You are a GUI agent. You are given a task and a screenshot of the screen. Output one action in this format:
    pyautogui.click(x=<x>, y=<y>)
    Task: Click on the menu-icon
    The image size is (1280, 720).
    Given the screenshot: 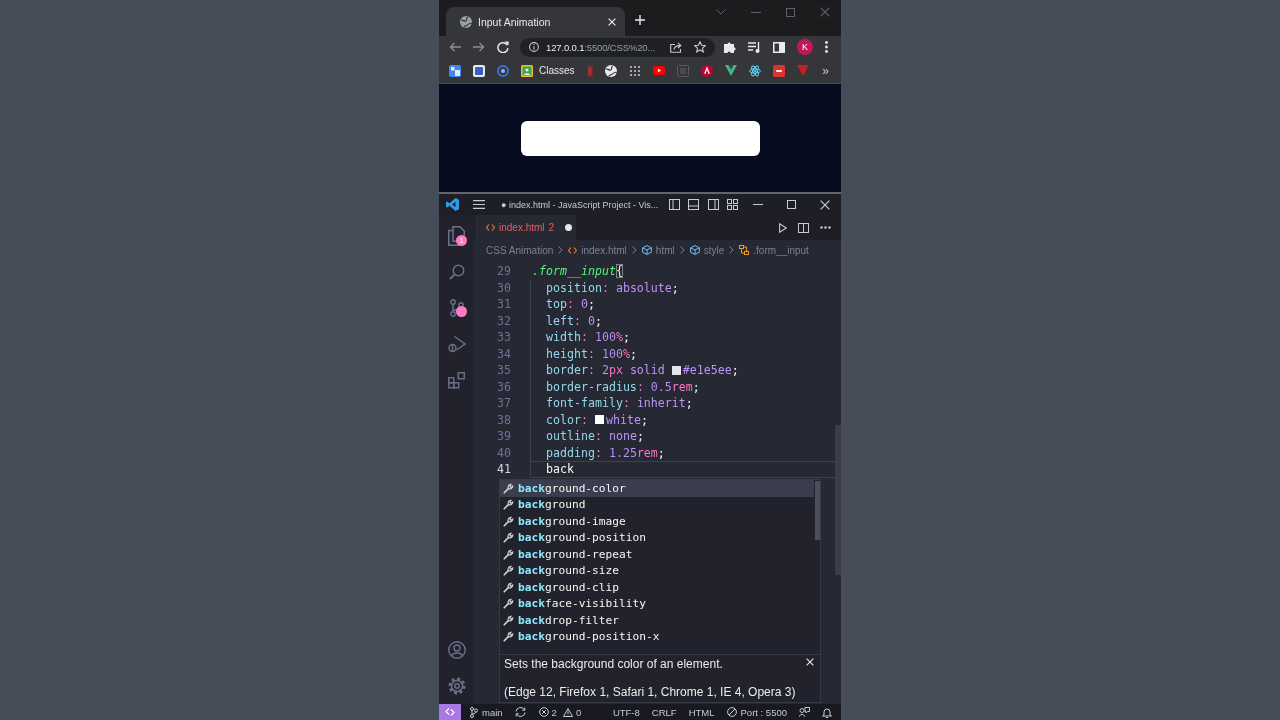 What is the action you would take?
    pyautogui.click(x=479, y=204)
    